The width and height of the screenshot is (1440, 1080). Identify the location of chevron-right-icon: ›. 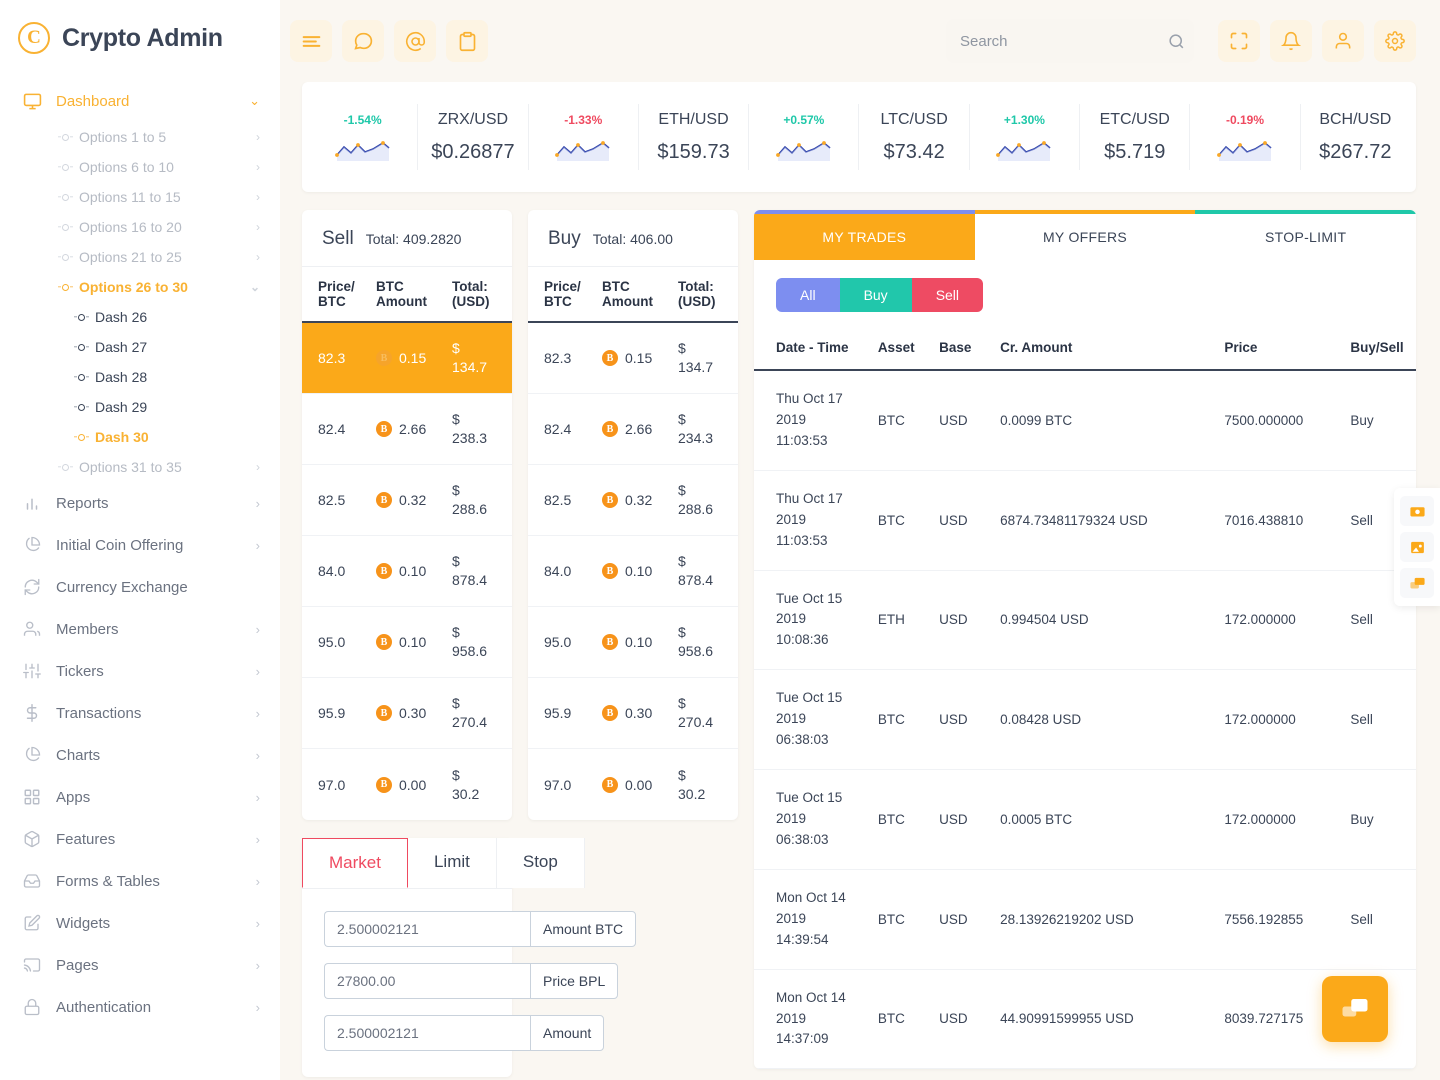
(257, 713).